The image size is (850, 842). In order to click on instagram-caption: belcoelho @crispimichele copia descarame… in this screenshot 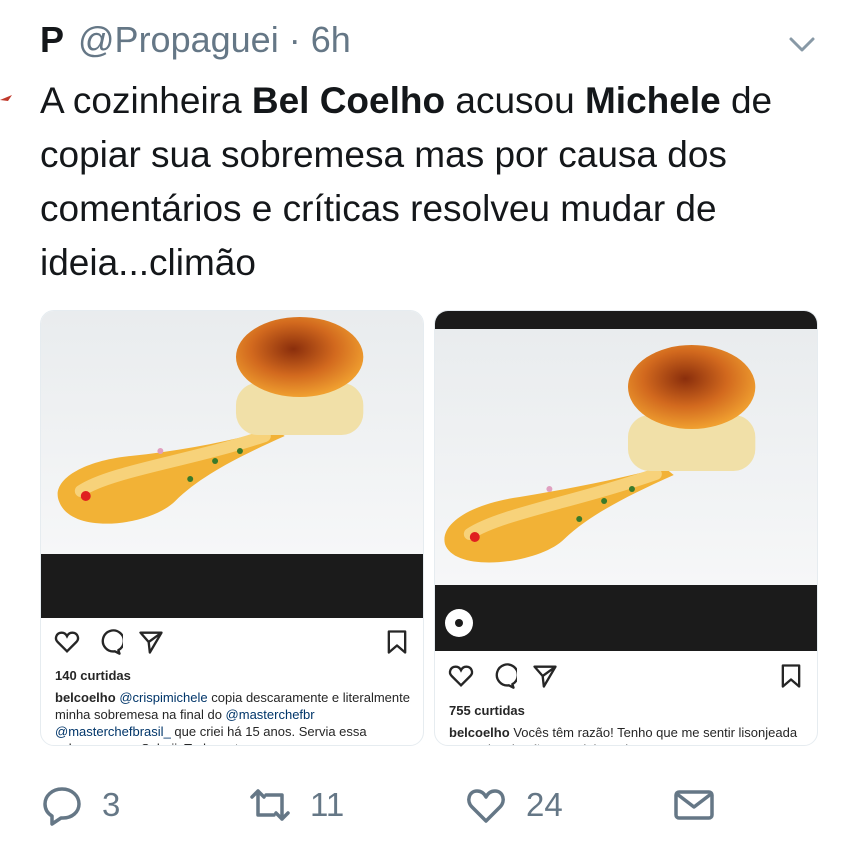, I will do `click(233, 717)`.